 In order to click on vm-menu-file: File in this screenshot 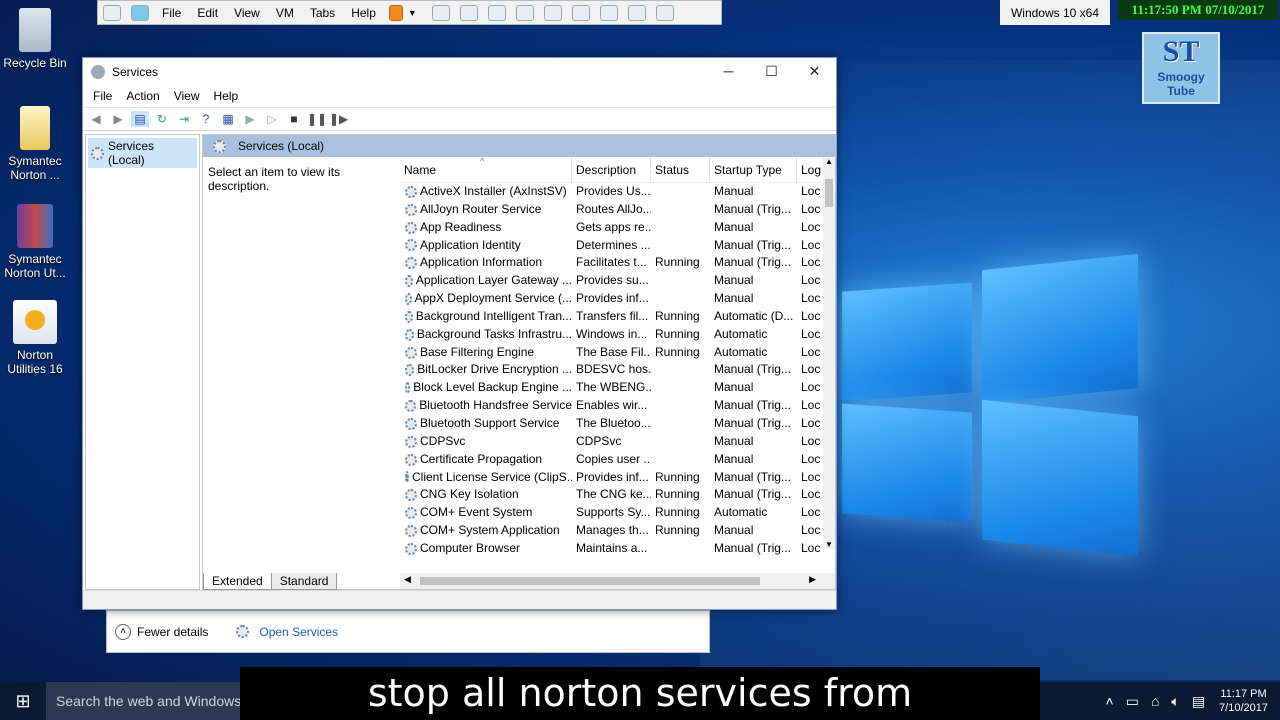, I will do `click(171, 13)`.